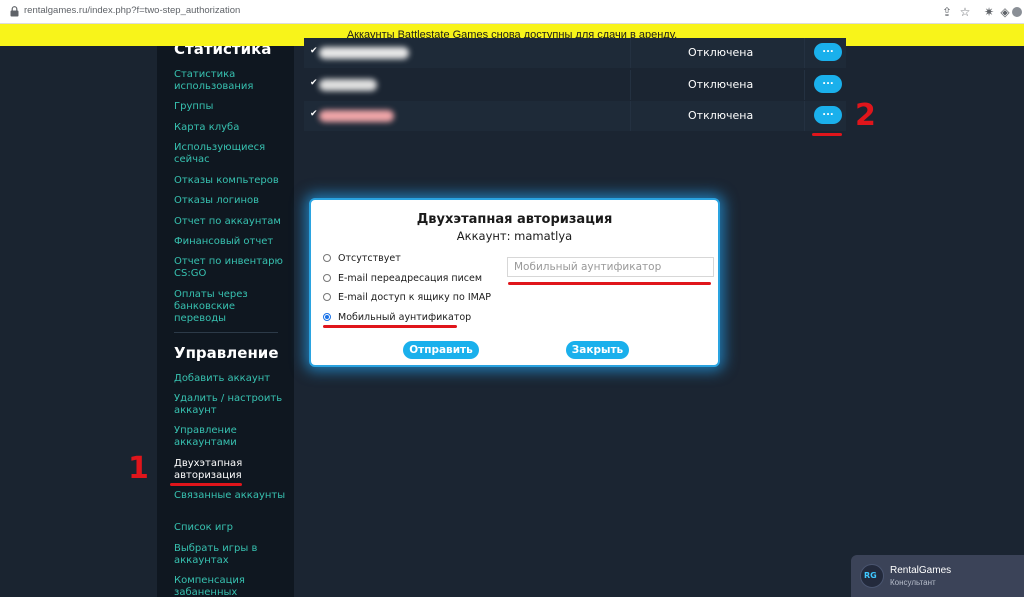 Image resolution: width=1024 pixels, height=597 pixels. What do you see at coordinates (441, 350) in the screenshot?
I see `submit-button: Отправить` at bounding box center [441, 350].